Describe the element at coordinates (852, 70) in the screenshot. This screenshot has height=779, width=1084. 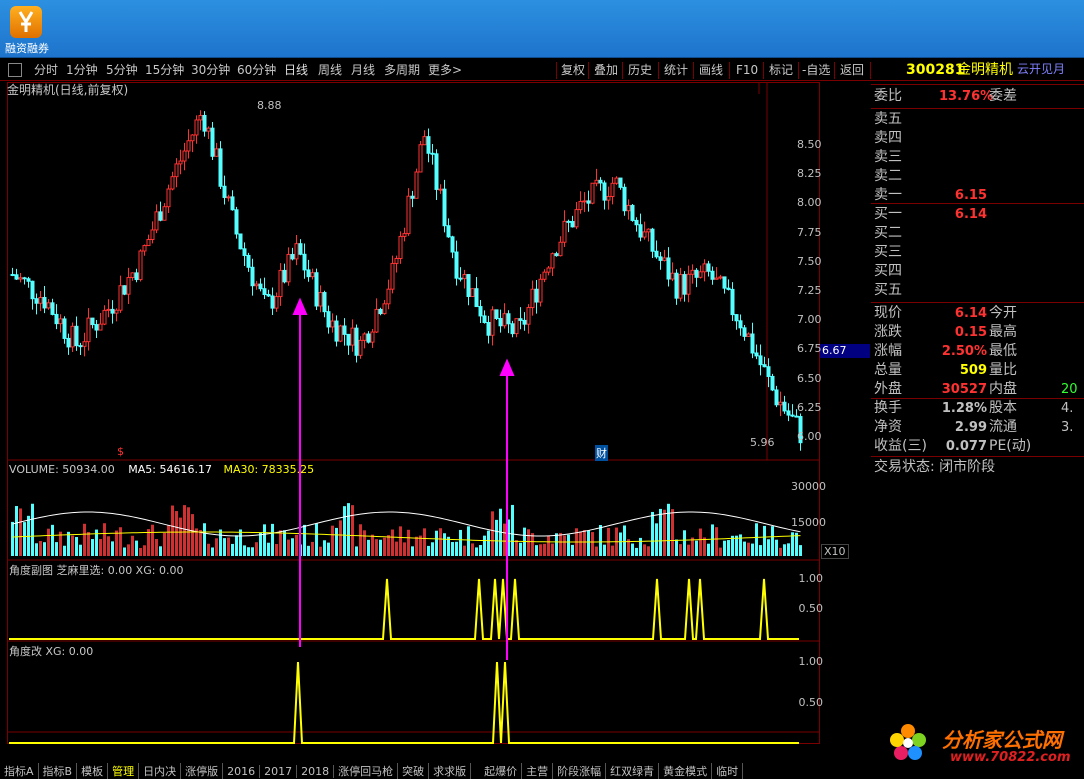
I see `back-button: 返回` at that location.